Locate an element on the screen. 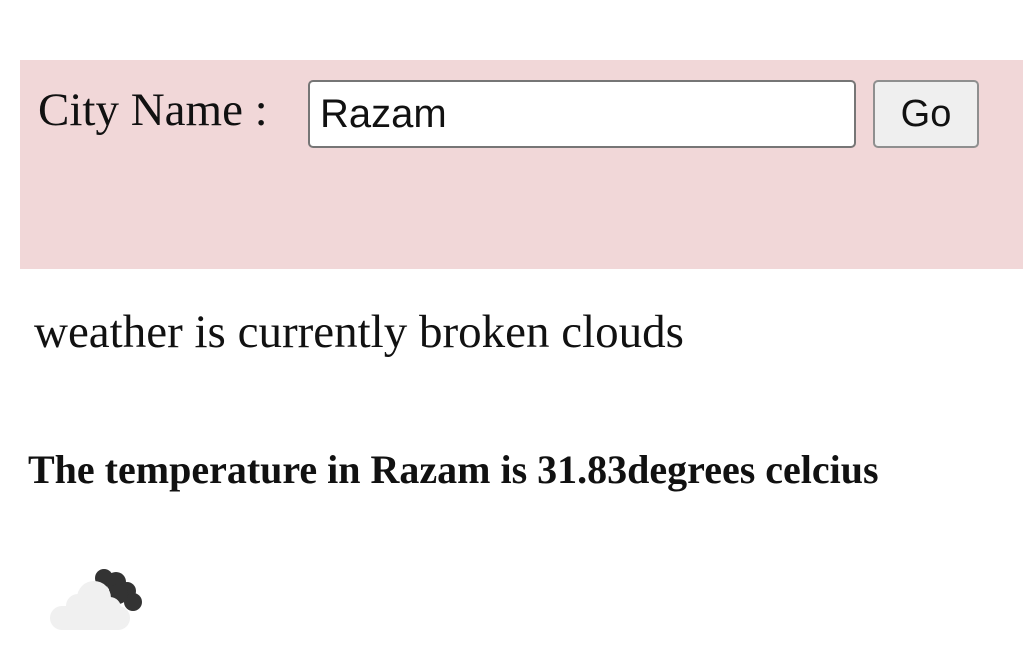 The width and height of the screenshot is (1023, 646). city-name-label: City Name : is located at coordinates (153, 110).